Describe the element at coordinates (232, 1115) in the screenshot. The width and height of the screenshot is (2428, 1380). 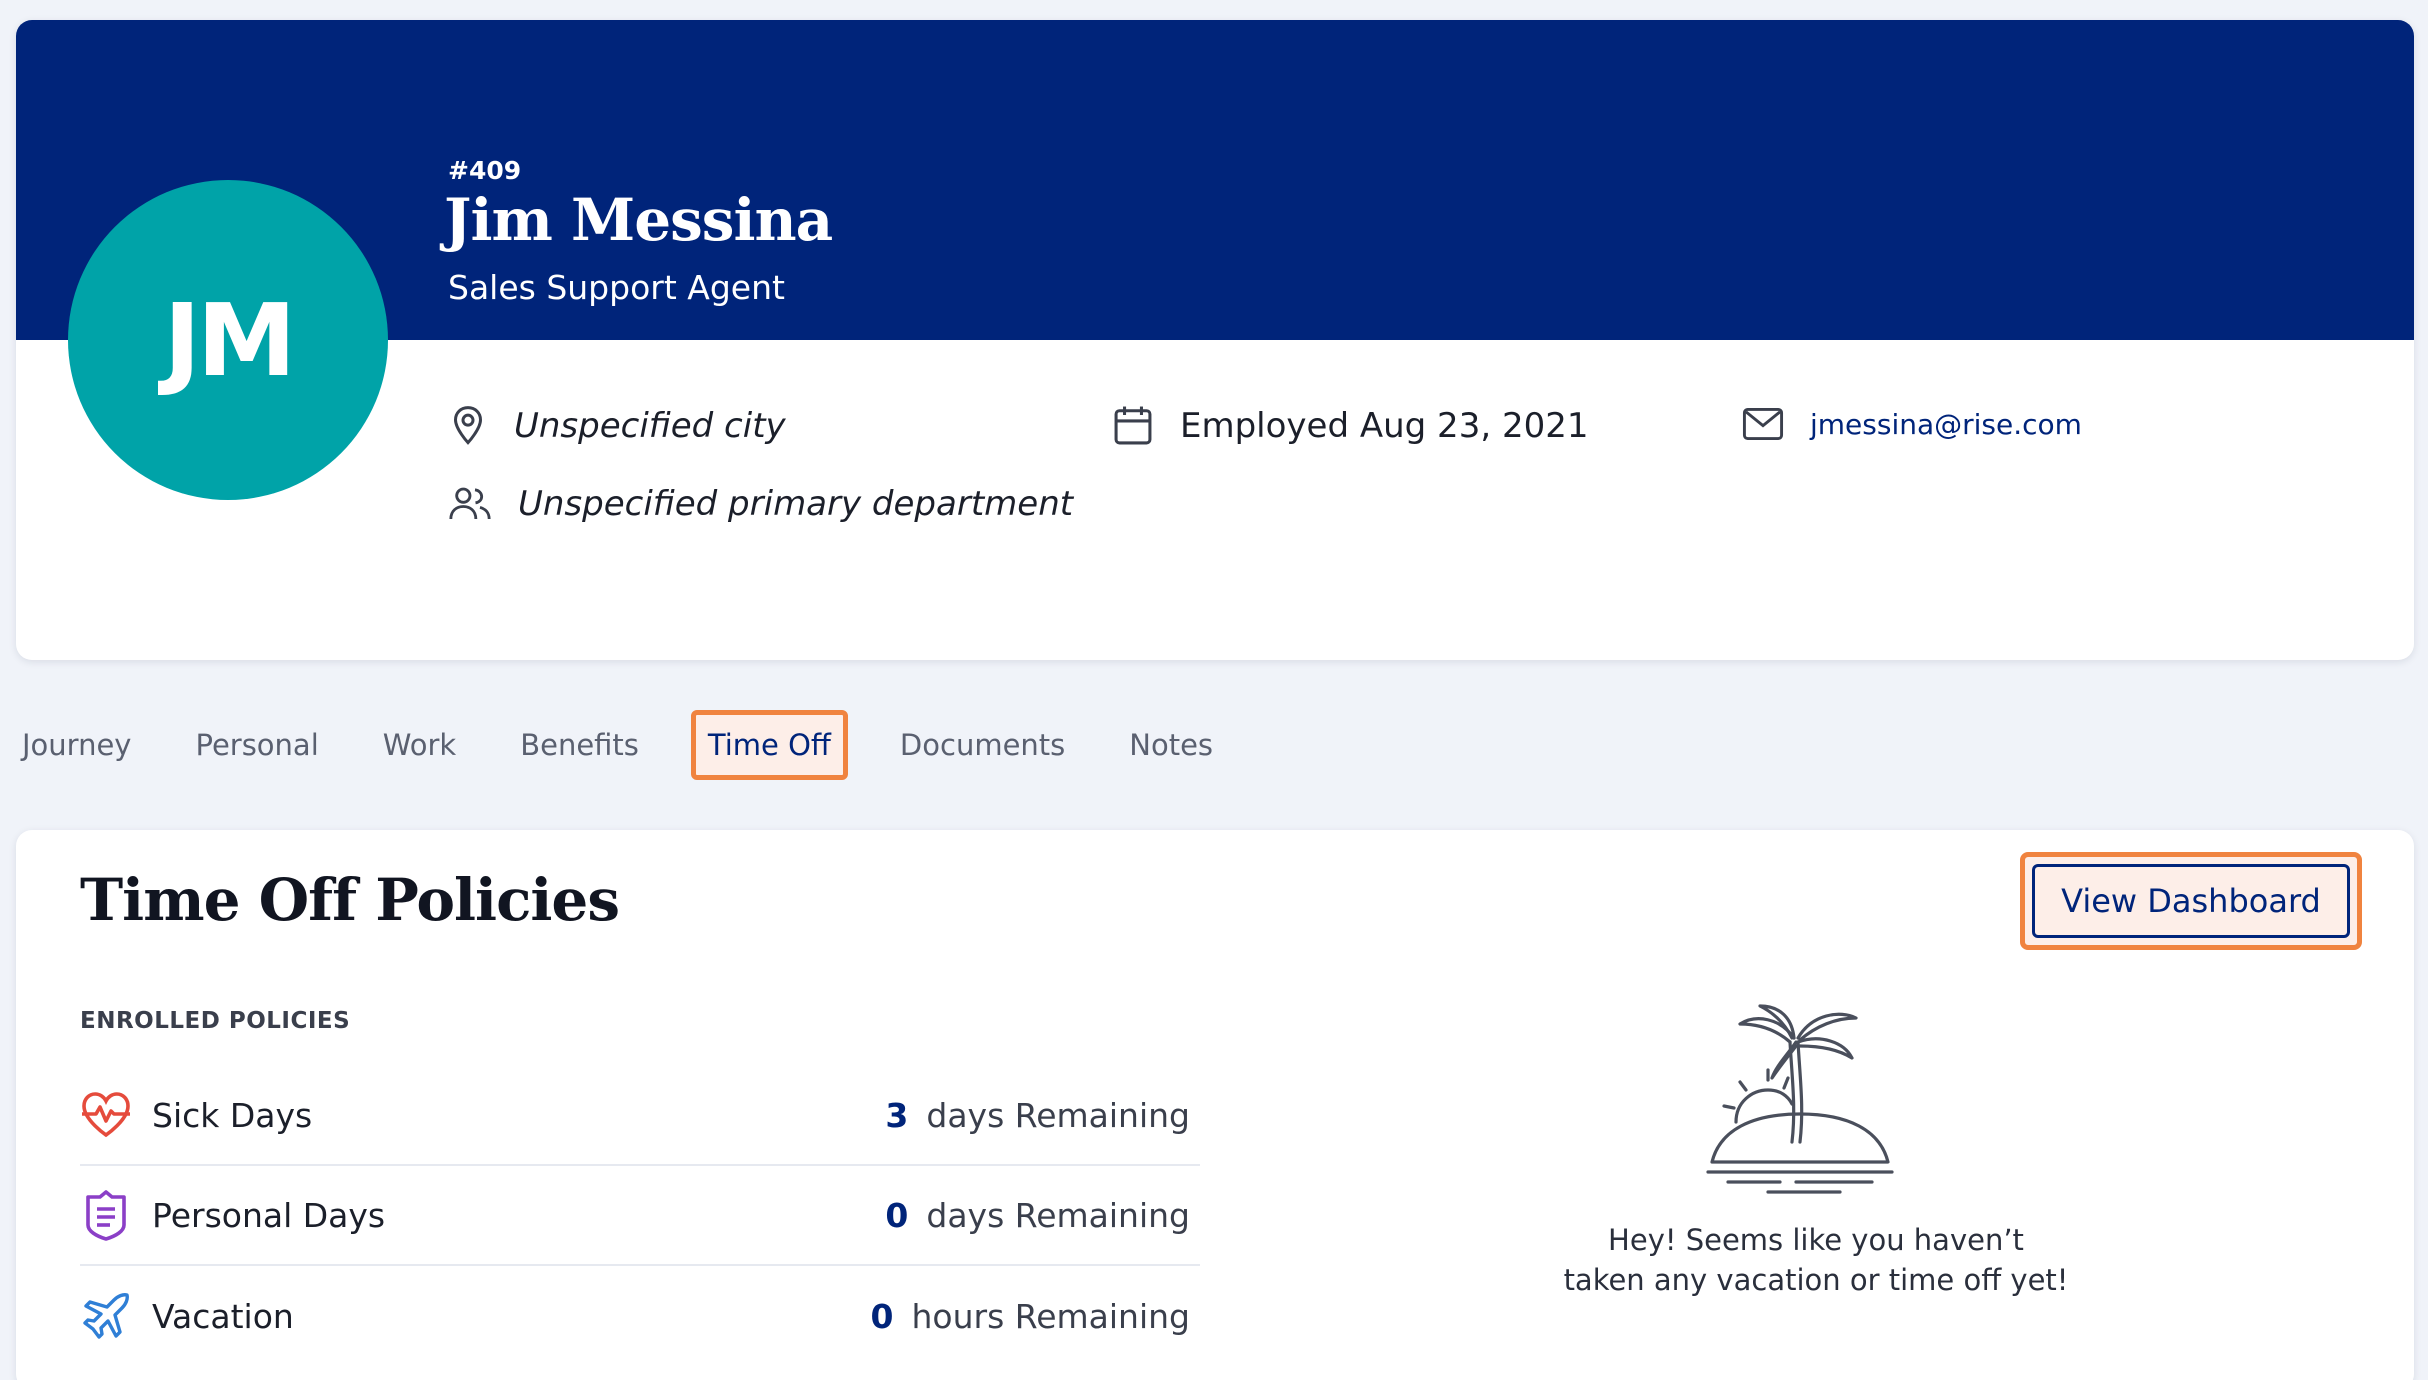
I see `policy-name: Sick Days` at that location.